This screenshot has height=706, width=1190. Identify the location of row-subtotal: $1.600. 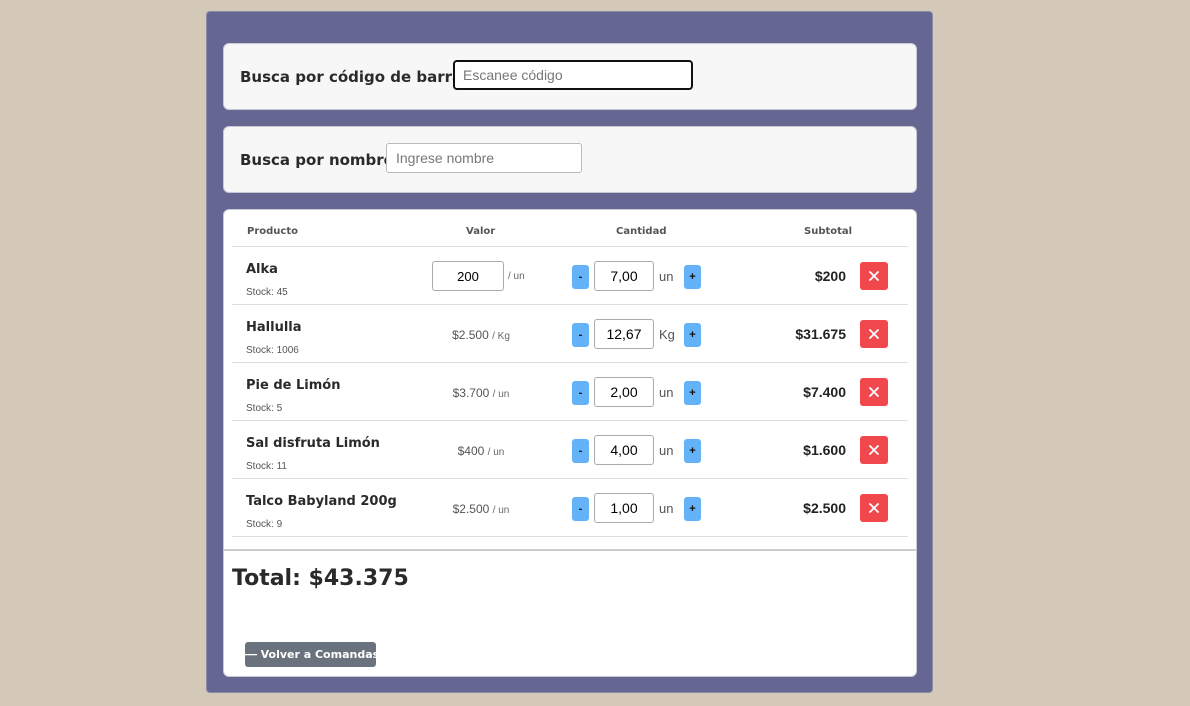
(824, 450).